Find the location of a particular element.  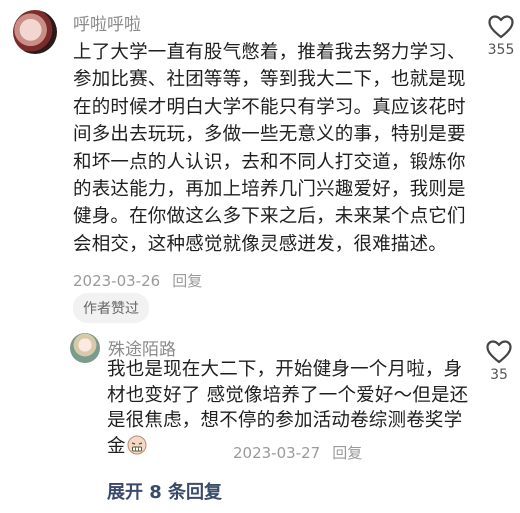

reply-meta: 2023-03-27 回复 is located at coordinates (297, 452).